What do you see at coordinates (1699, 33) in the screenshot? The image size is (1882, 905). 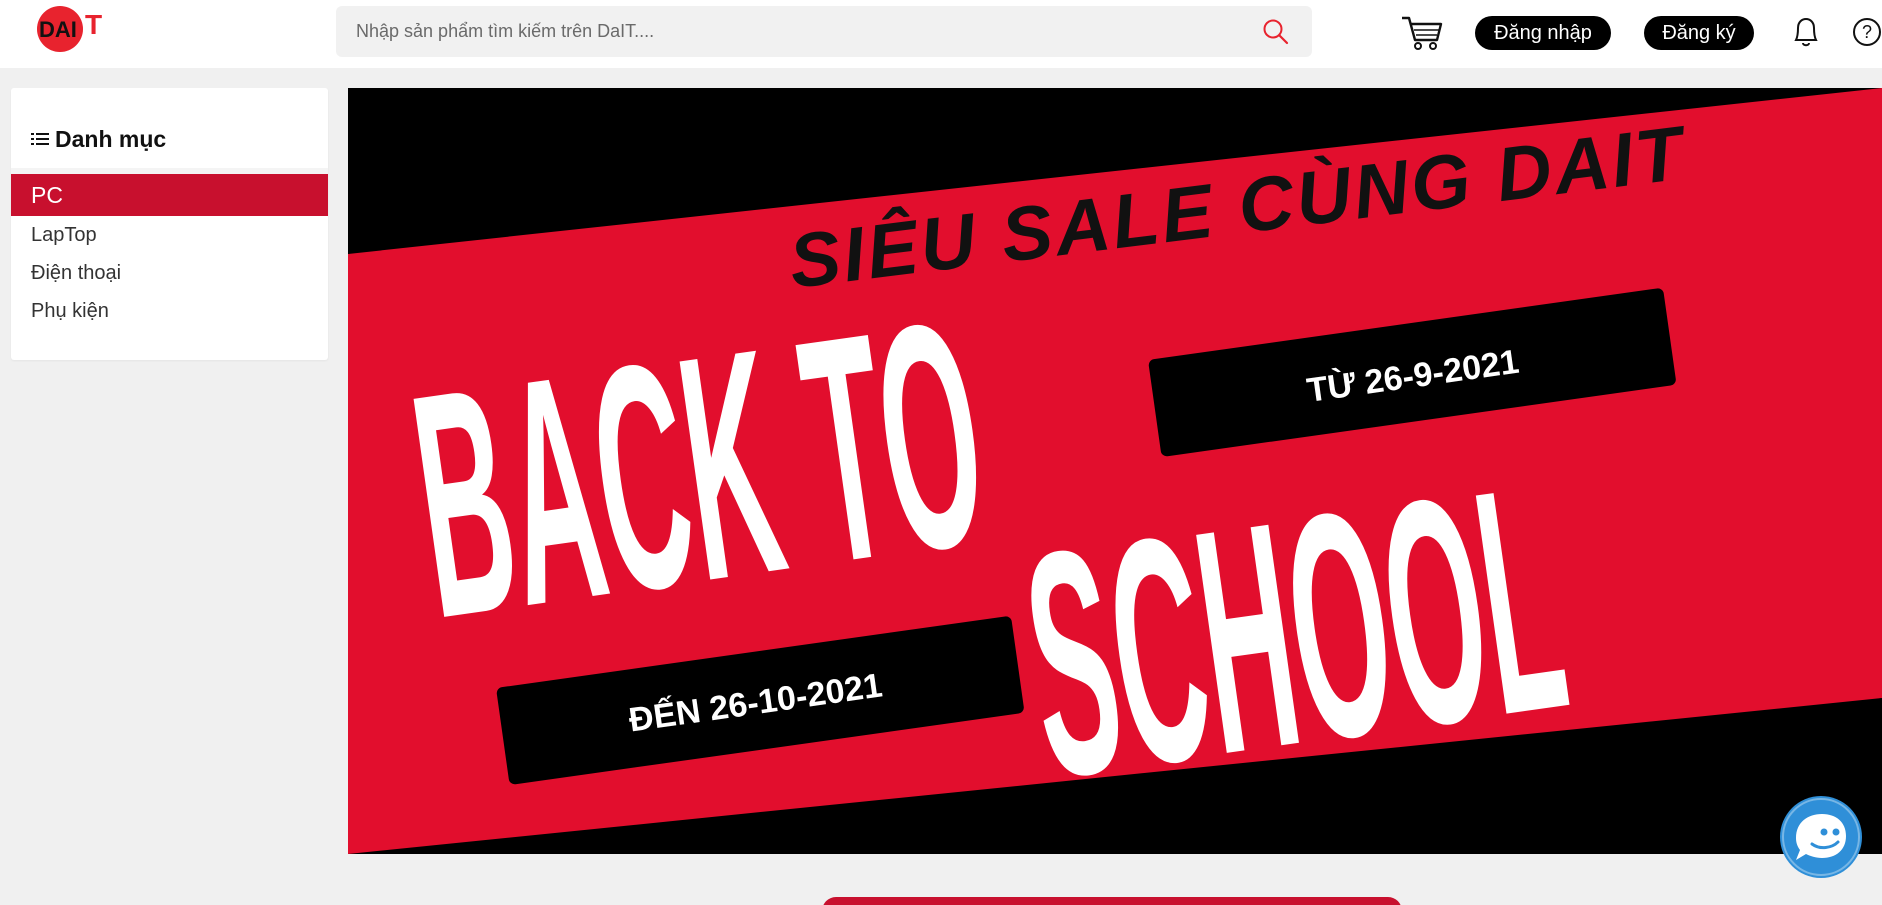 I see `register-button: Đăng ký` at bounding box center [1699, 33].